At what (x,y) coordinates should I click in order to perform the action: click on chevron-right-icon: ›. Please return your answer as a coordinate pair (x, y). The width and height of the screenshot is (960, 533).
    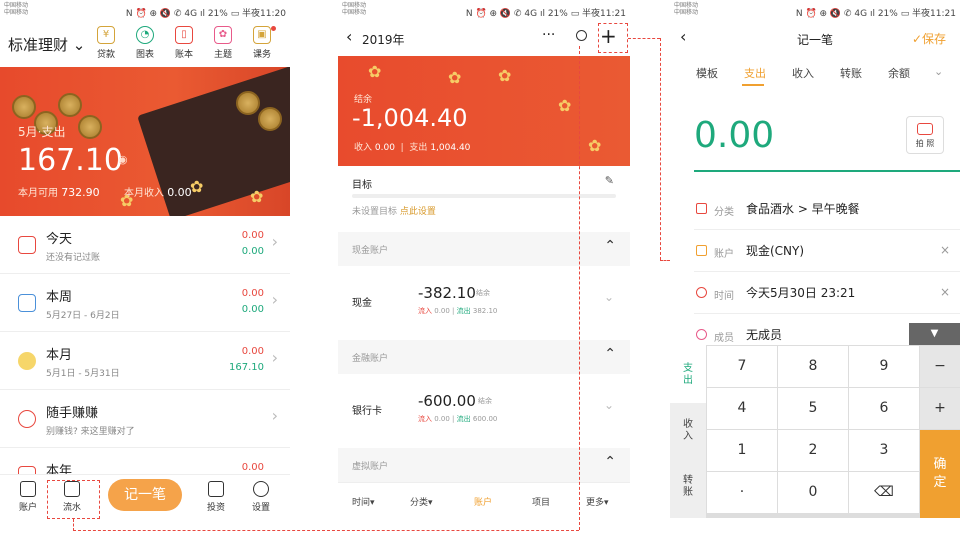
    Looking at the image, I should click on (274, 357).